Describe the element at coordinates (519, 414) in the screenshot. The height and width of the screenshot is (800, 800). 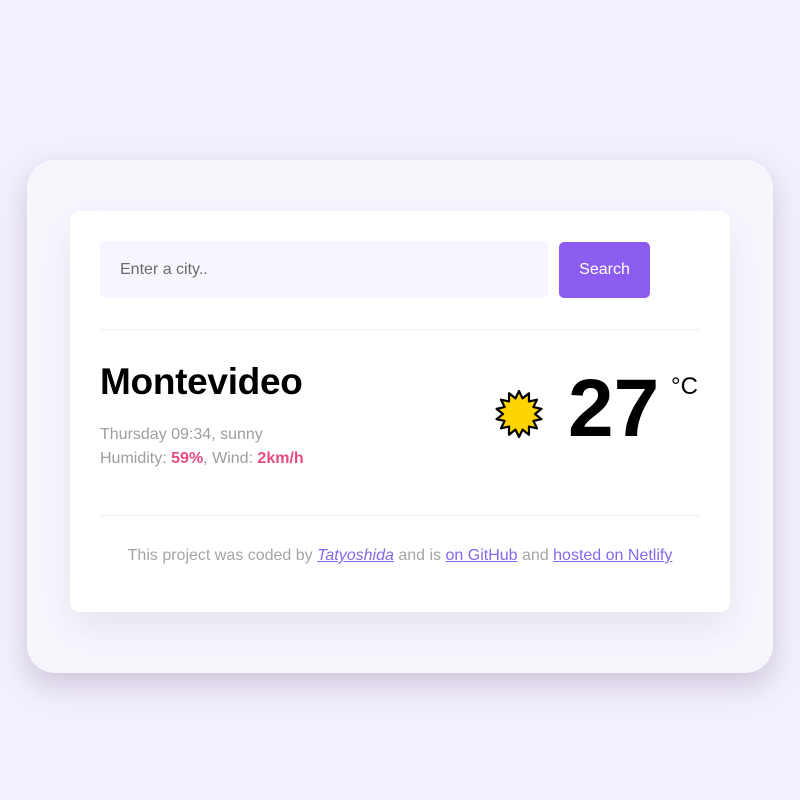
I see `sun-icon` at that location.